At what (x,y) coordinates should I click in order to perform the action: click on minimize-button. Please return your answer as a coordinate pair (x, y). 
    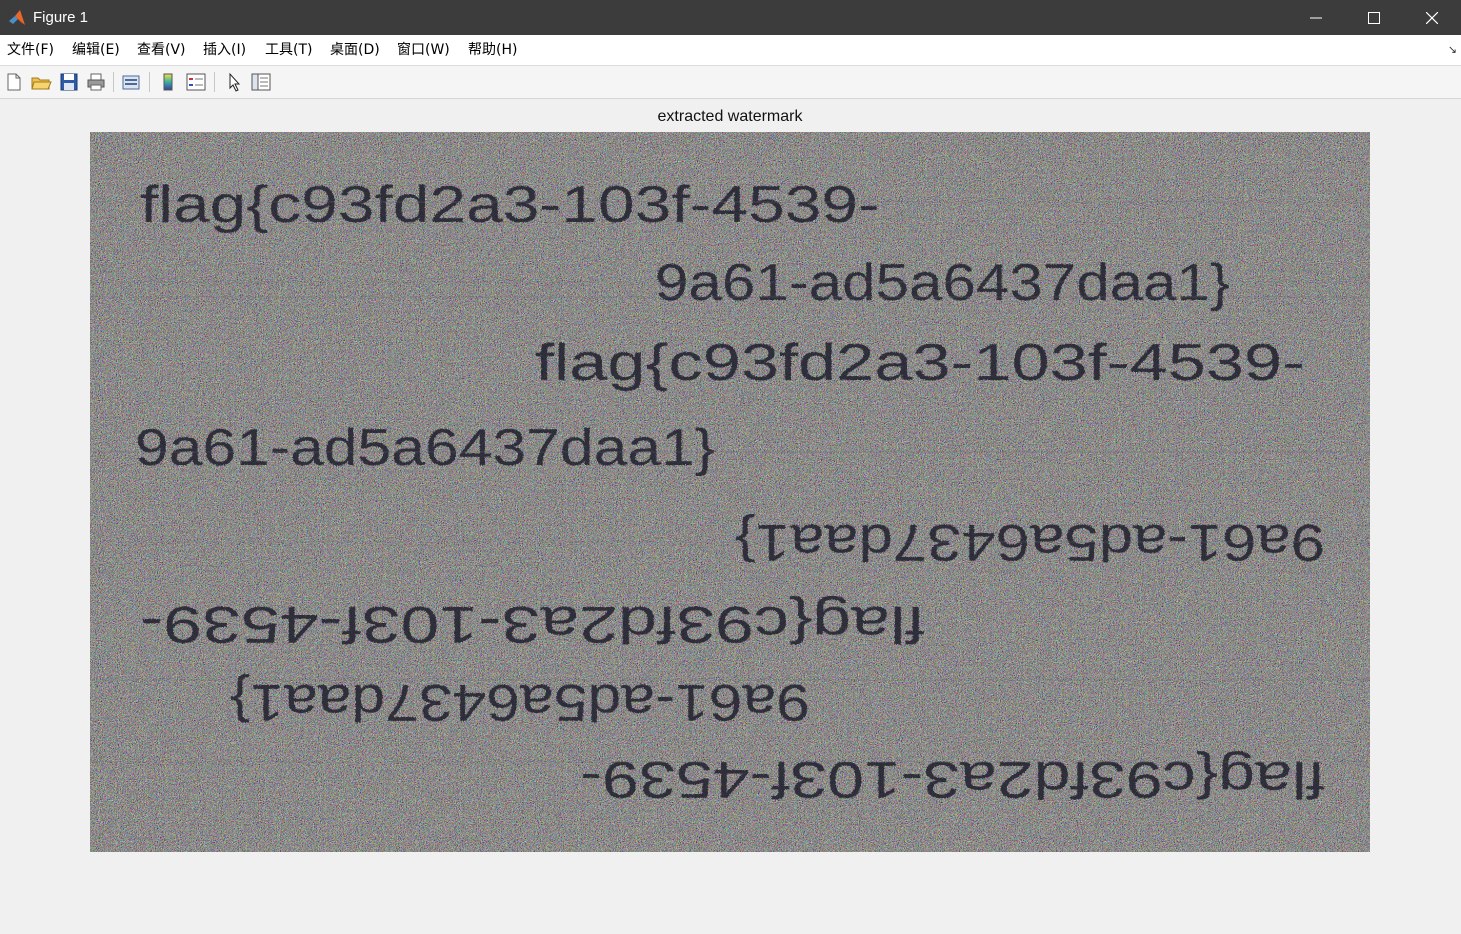
    Looking at the image, I should click on (1316, 17).